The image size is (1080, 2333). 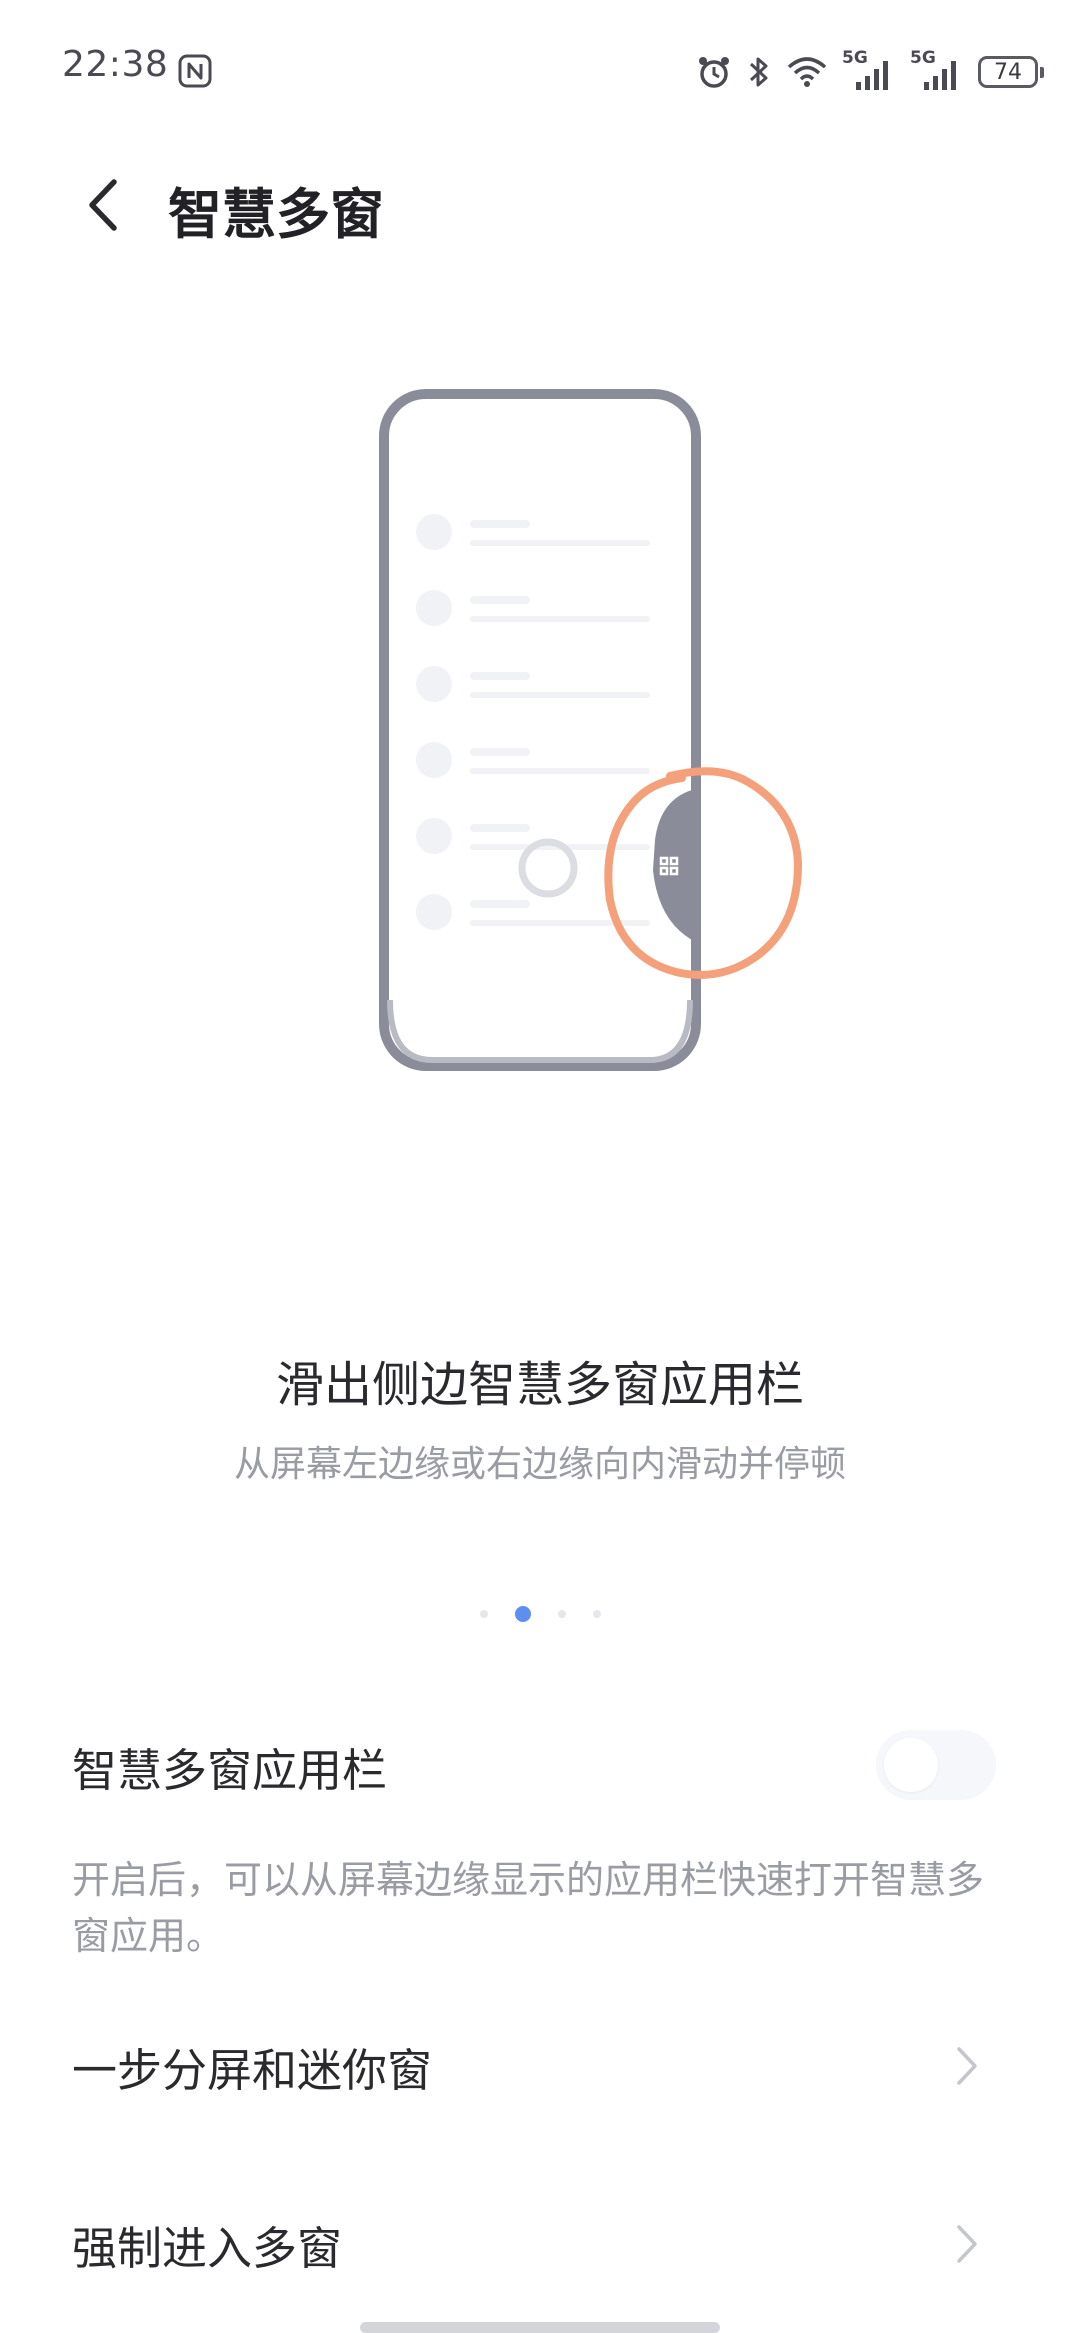 What do you see at coordinates (103, 205) in the screenshot?
I see `chevron-left-icon` at bounding box center [103, 205].